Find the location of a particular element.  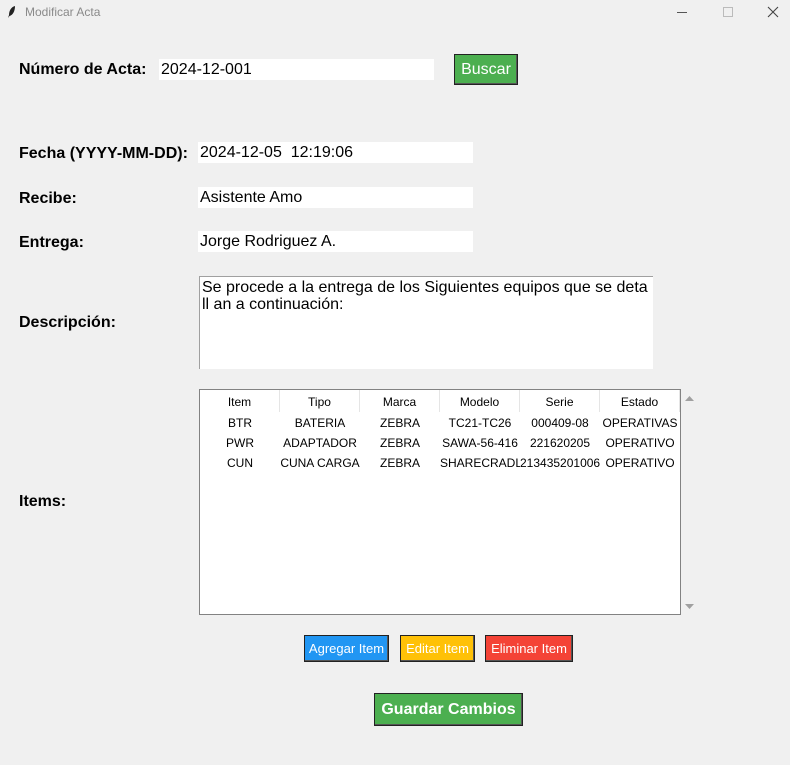

minimize-icon is located at coordinates (682, 12).